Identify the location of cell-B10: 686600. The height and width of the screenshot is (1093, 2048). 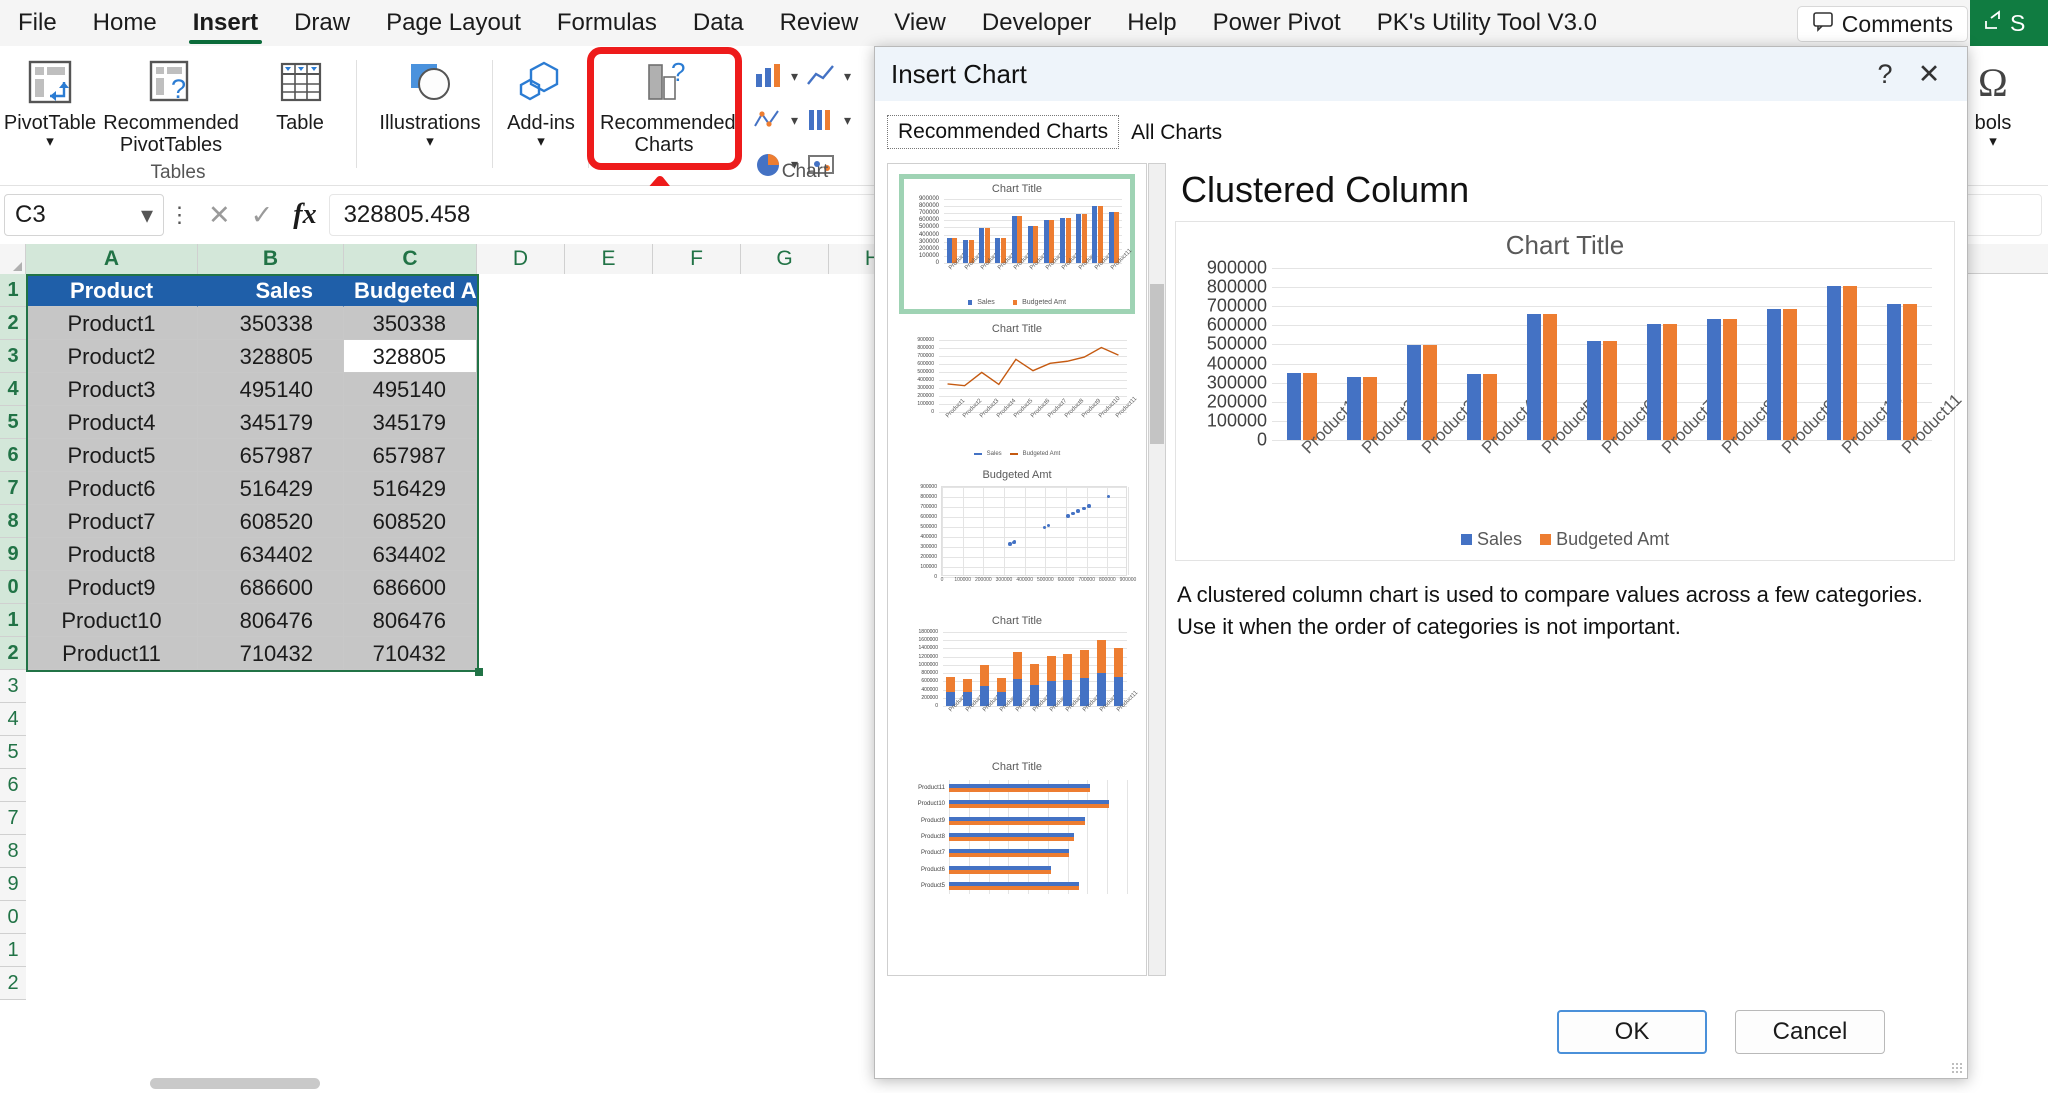
(271, 587).